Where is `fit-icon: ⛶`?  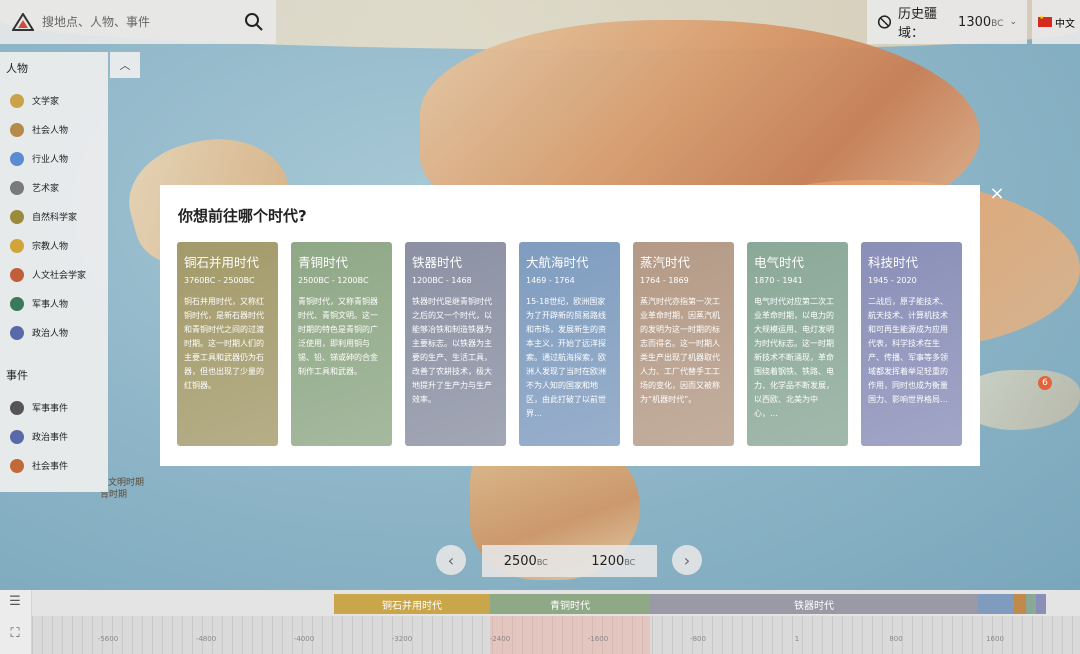 fit-icon: ⛶ is located at coordinates (15, 634).